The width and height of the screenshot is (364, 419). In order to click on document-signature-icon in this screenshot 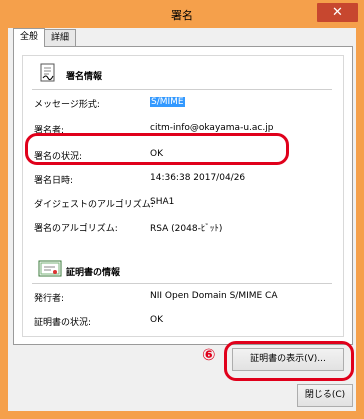, I will do `click(47, 72)`.